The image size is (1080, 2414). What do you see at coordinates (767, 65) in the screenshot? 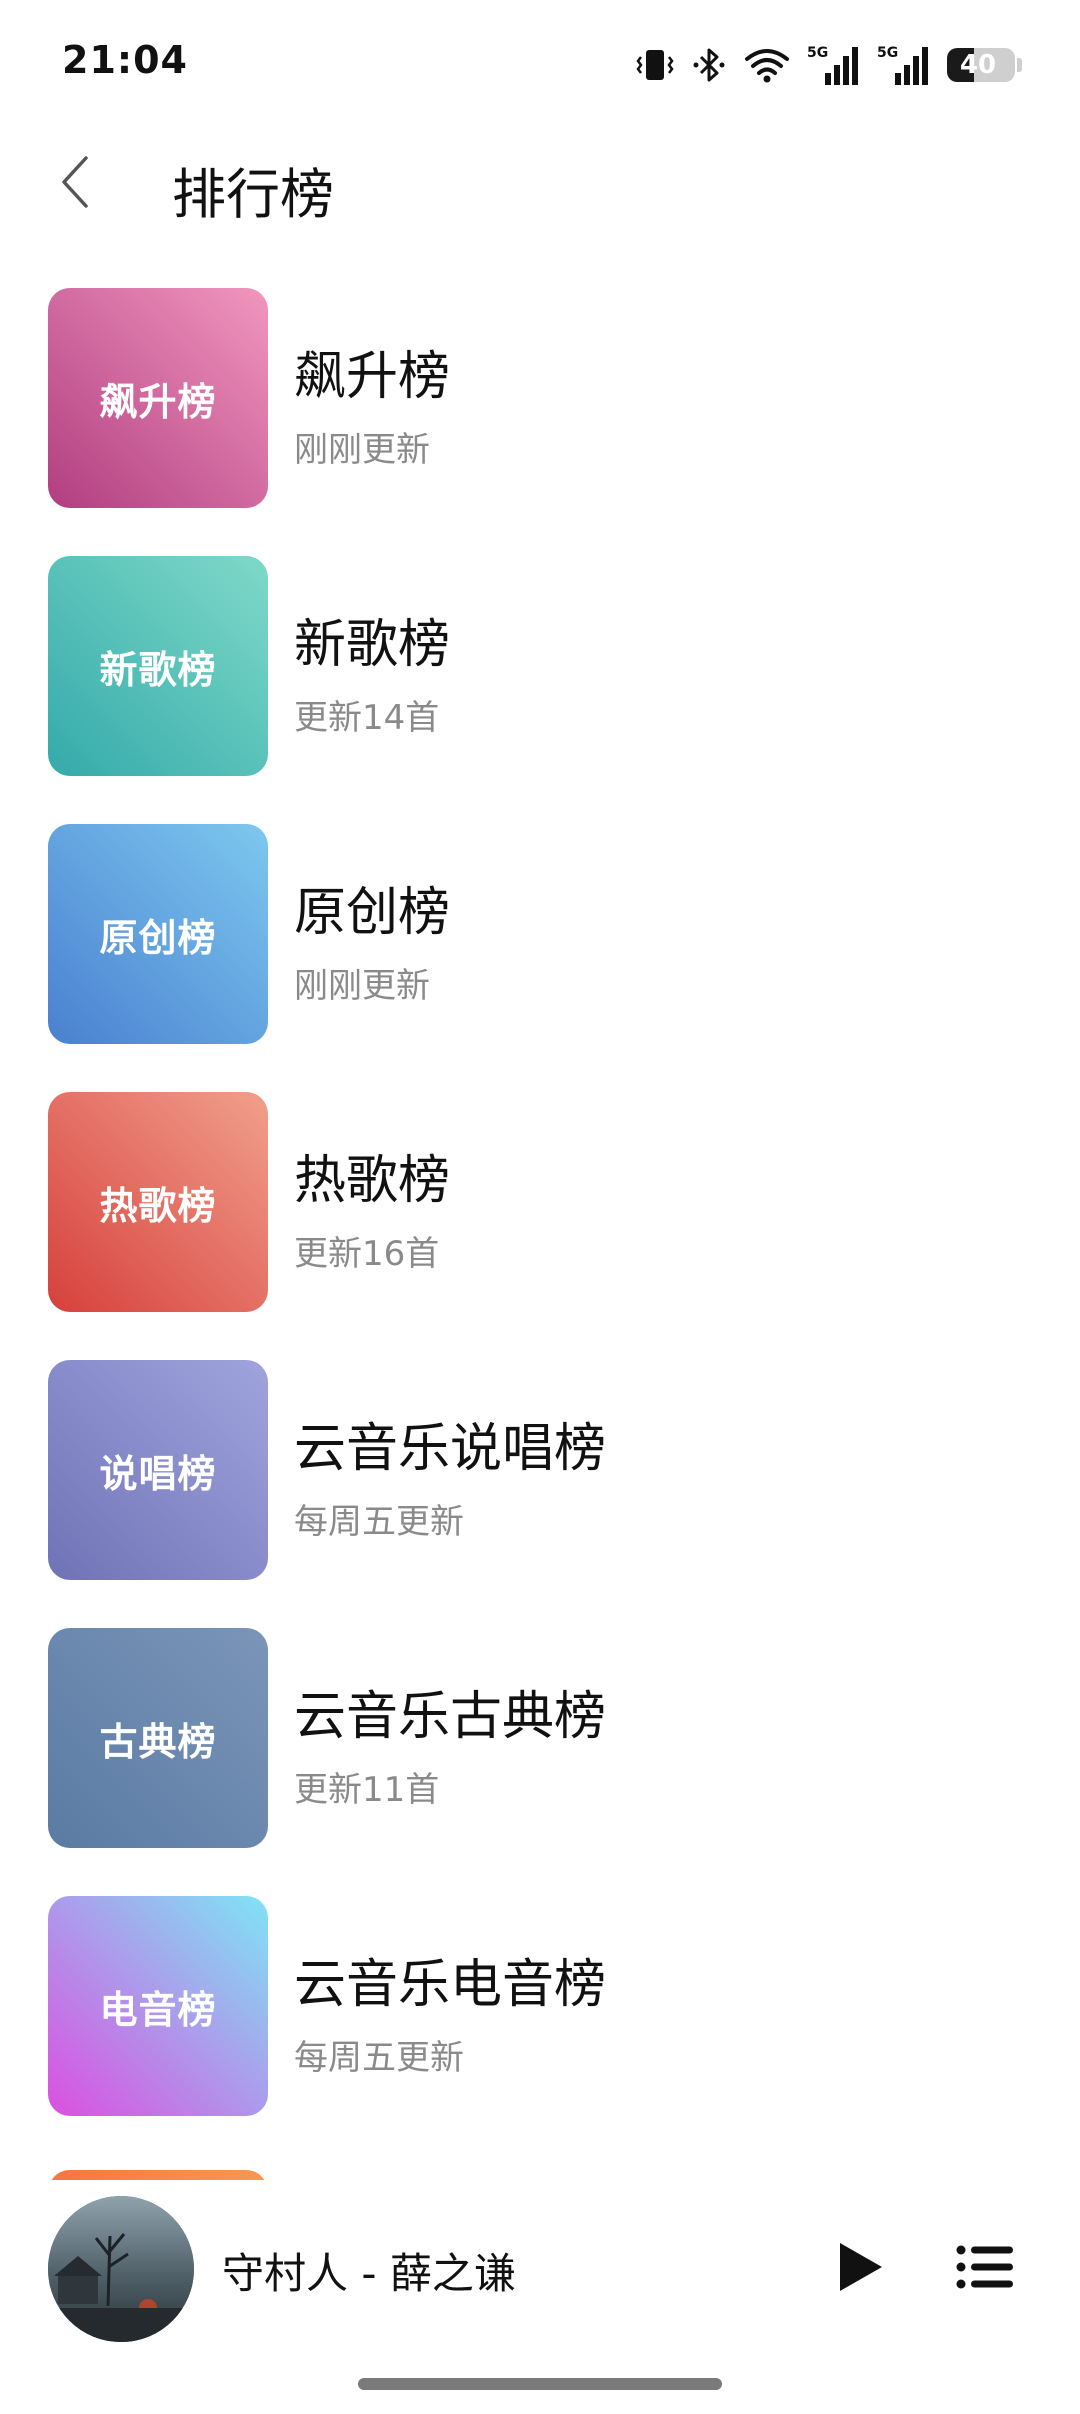
I see `wifi-icon` at bounding box center [767, 65].